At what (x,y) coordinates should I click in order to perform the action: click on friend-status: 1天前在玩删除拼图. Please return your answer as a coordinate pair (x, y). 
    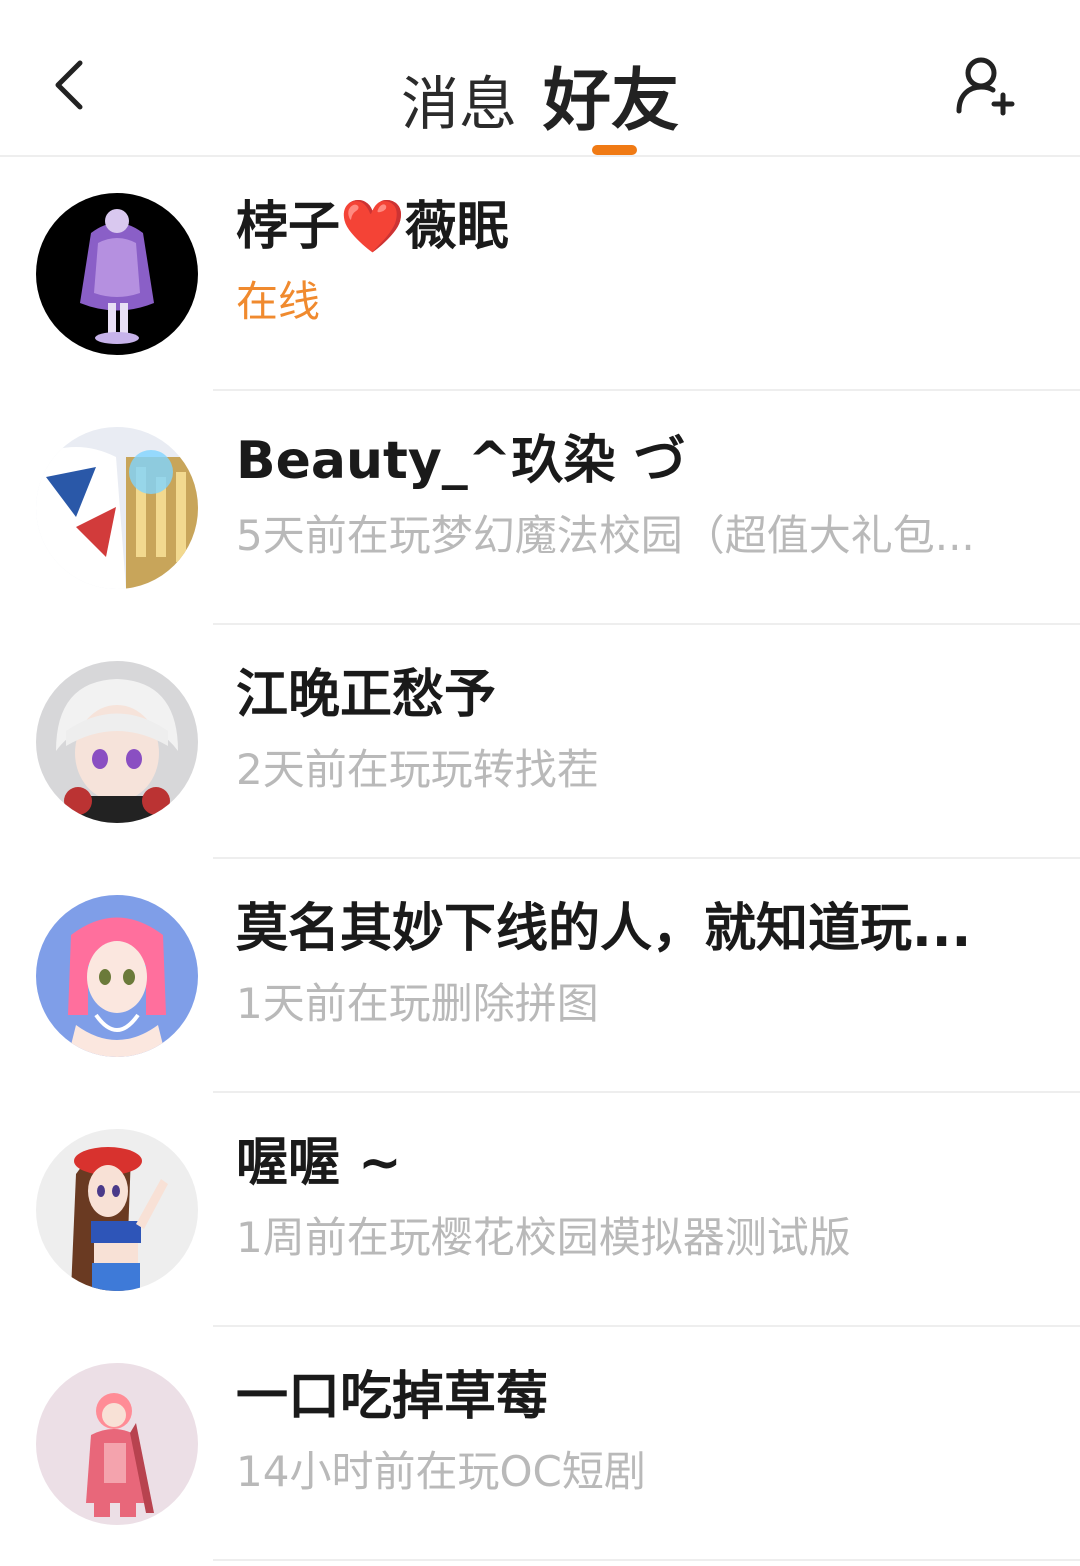
    Looking at the image, I should click on (417, 1003).